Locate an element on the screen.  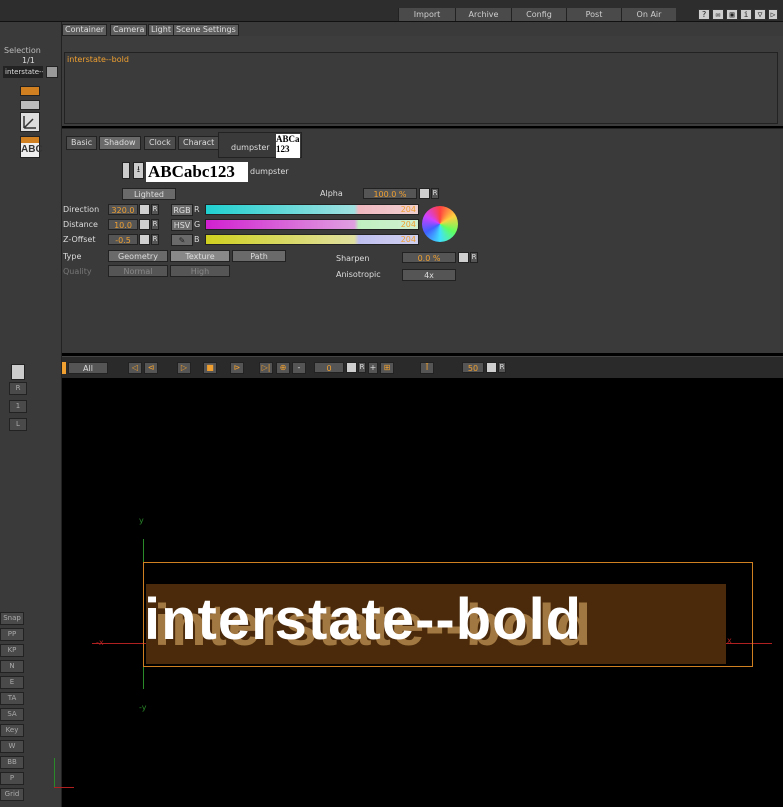
keyframe-icon: ⊞ is located at coordinates (387, 368).